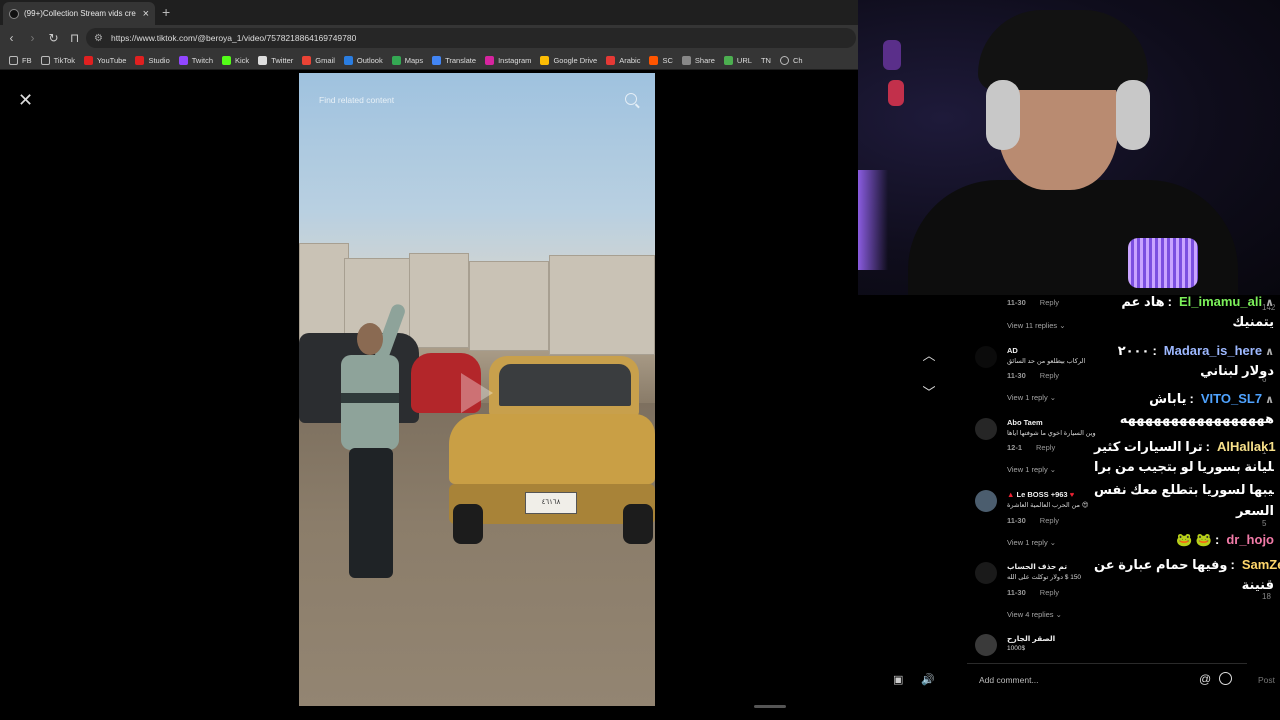 The width and height of the screenshot is (1280, 720). What do you see at coordinates (1037, 566) in the screenshot?
I see `comment-author: تم حذف الحساب` at bounding box center [1037, 566].